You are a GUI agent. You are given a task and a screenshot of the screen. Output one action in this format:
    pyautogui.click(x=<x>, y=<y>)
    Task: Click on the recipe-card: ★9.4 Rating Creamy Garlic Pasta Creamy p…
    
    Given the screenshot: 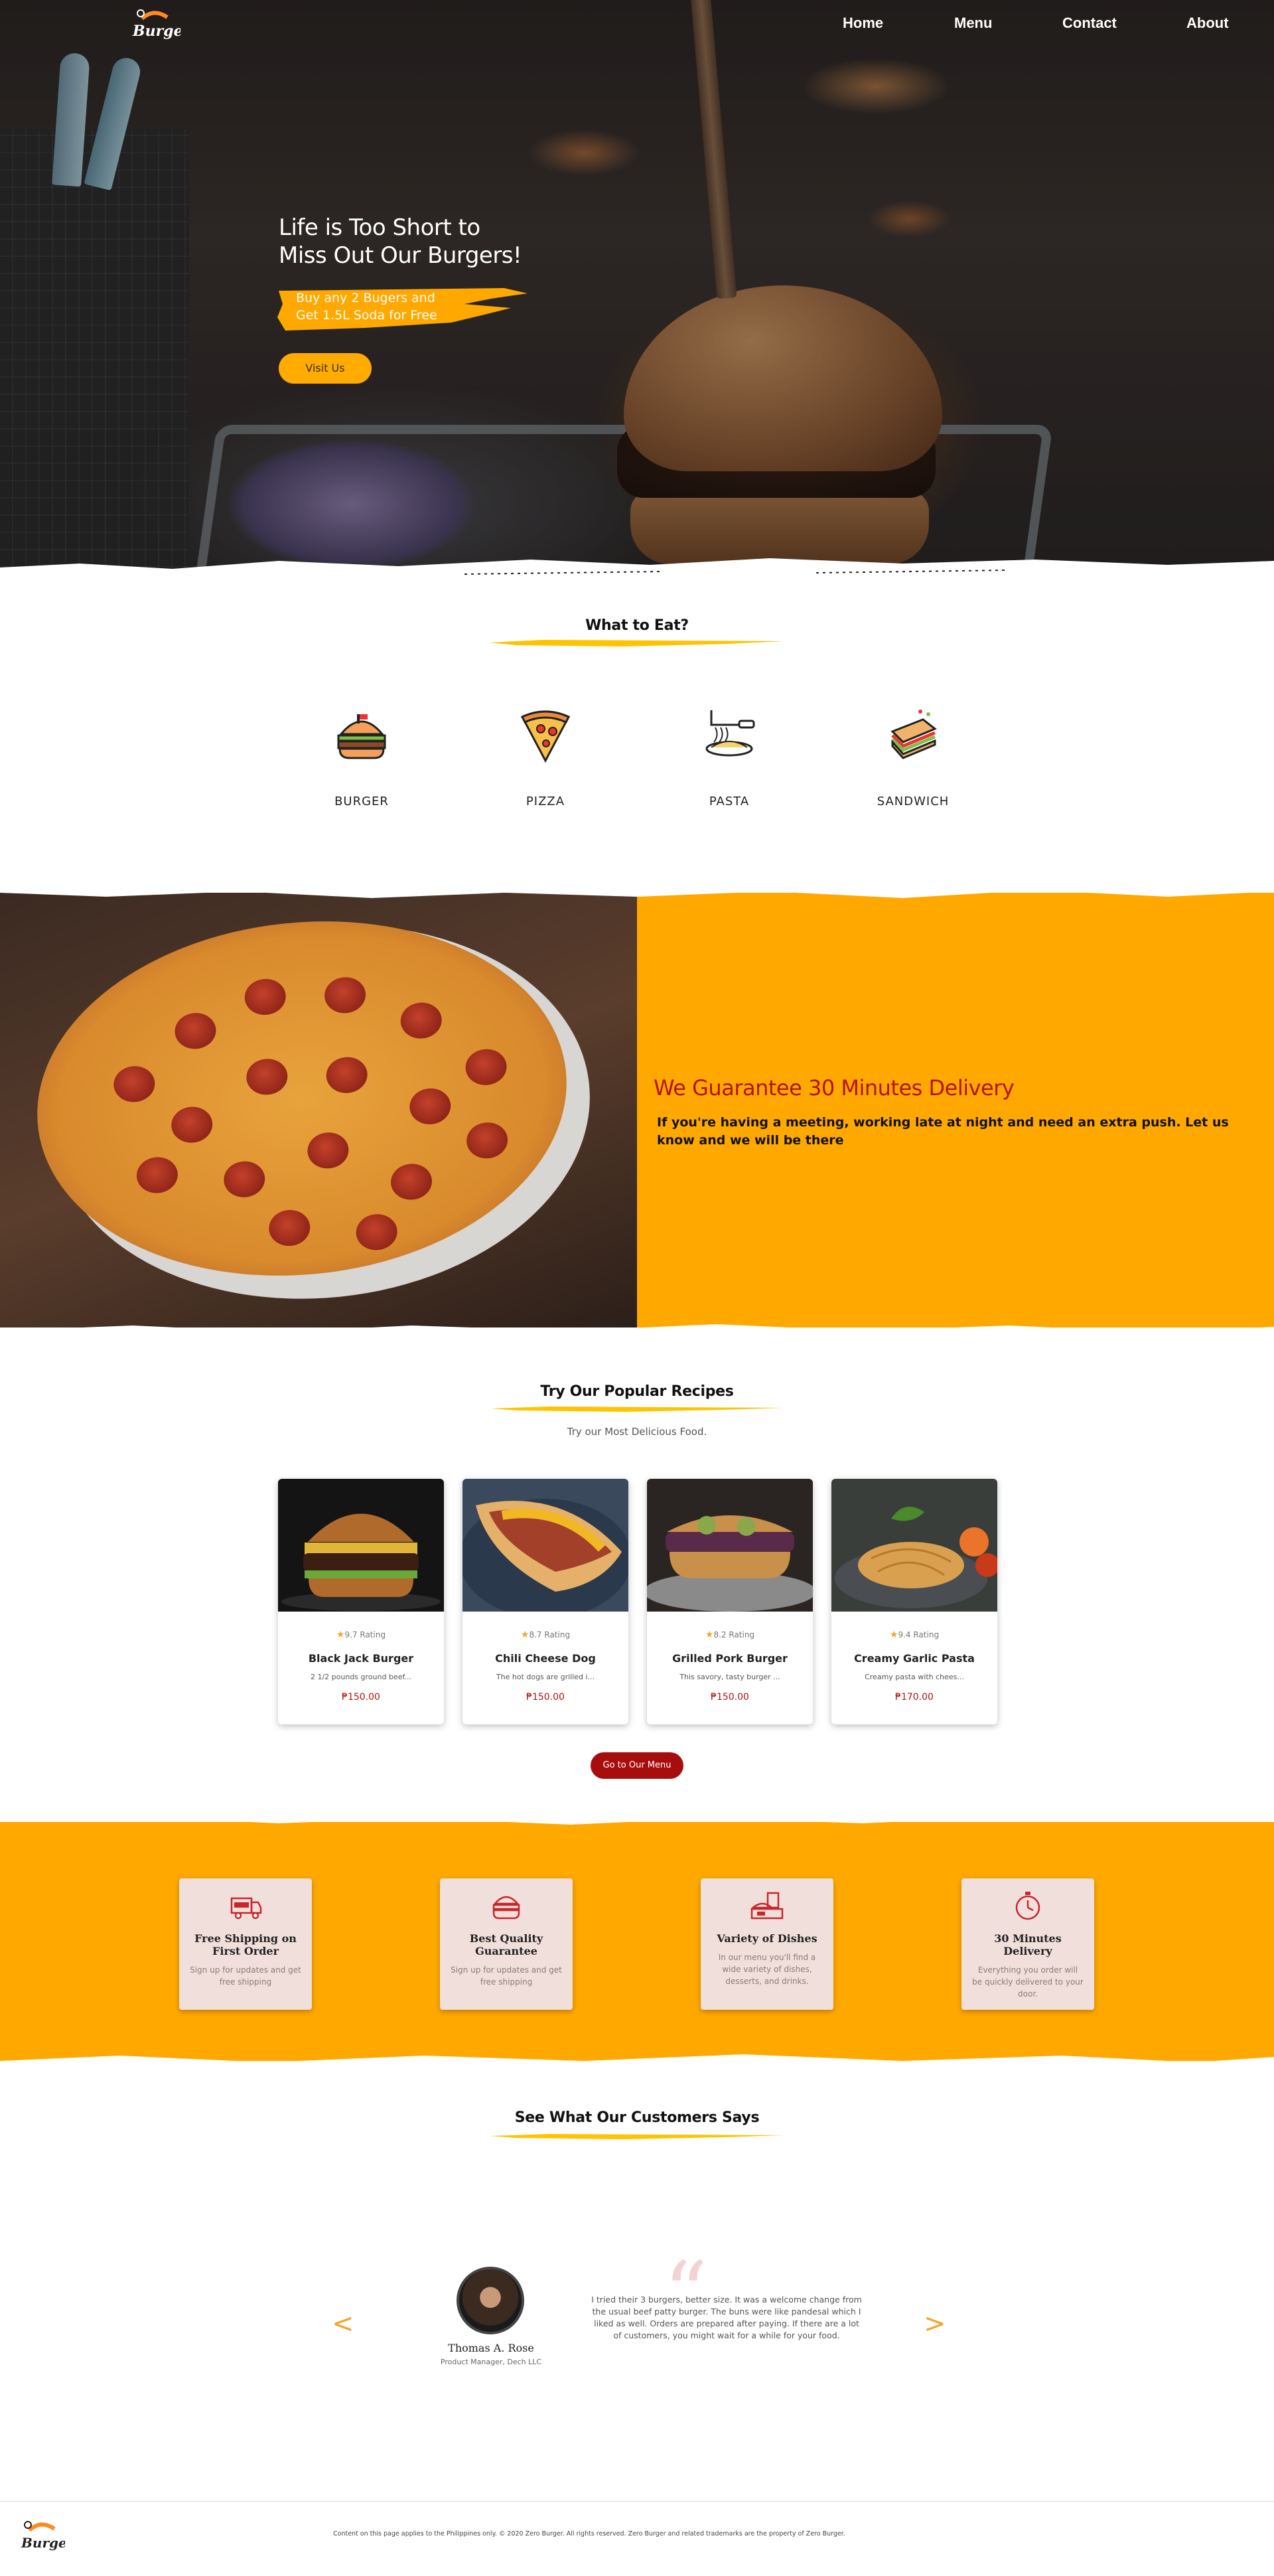 What is the action you would take?
    pyautogui.click(x=914, y=1602)
    